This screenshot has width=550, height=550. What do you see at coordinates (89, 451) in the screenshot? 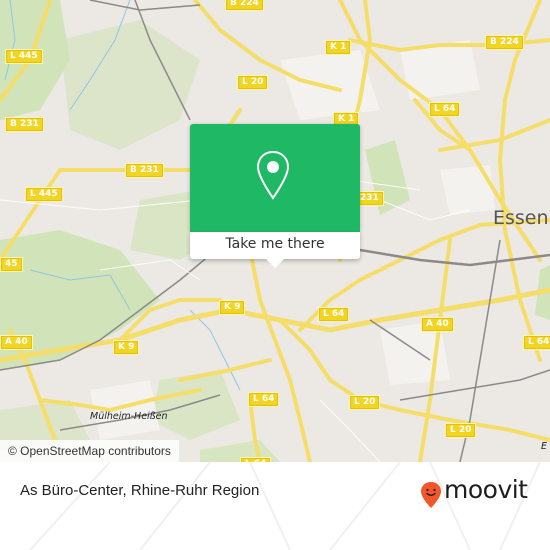
I see `map-attribution: © OpenStreetMap contributors` at bounding box center [89, 451].